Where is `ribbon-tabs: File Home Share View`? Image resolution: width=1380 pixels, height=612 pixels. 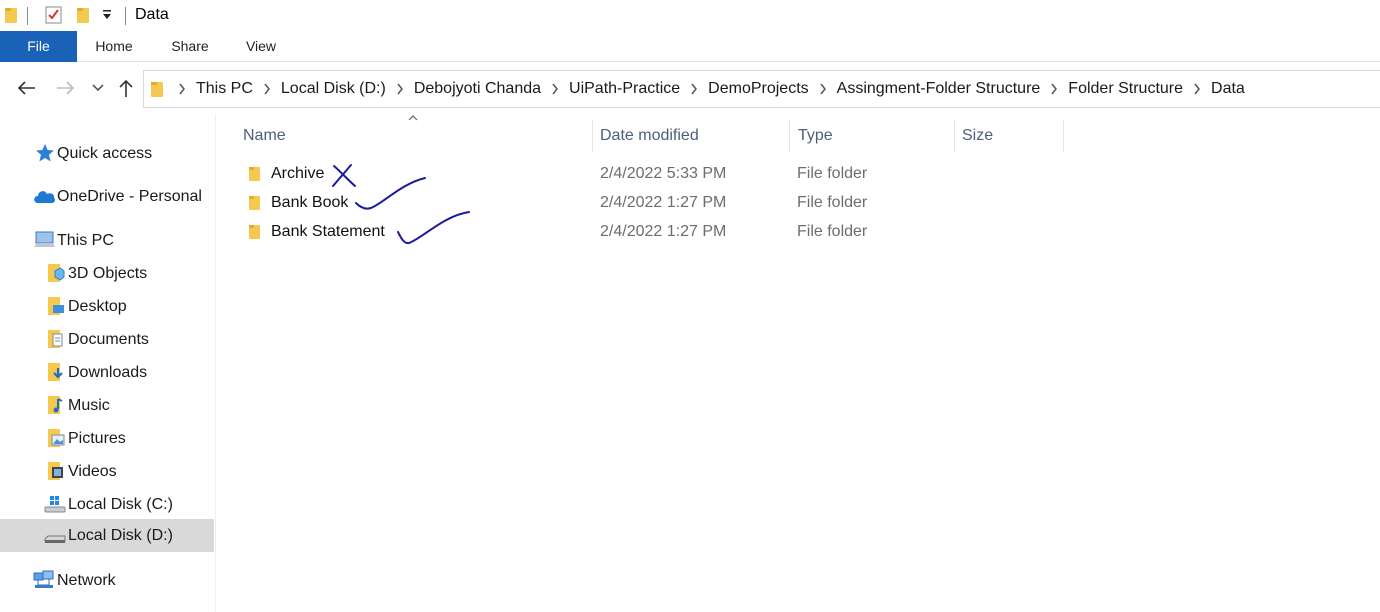 ribbon-tabs: File Home Share View is located at coordinates (690, 46).